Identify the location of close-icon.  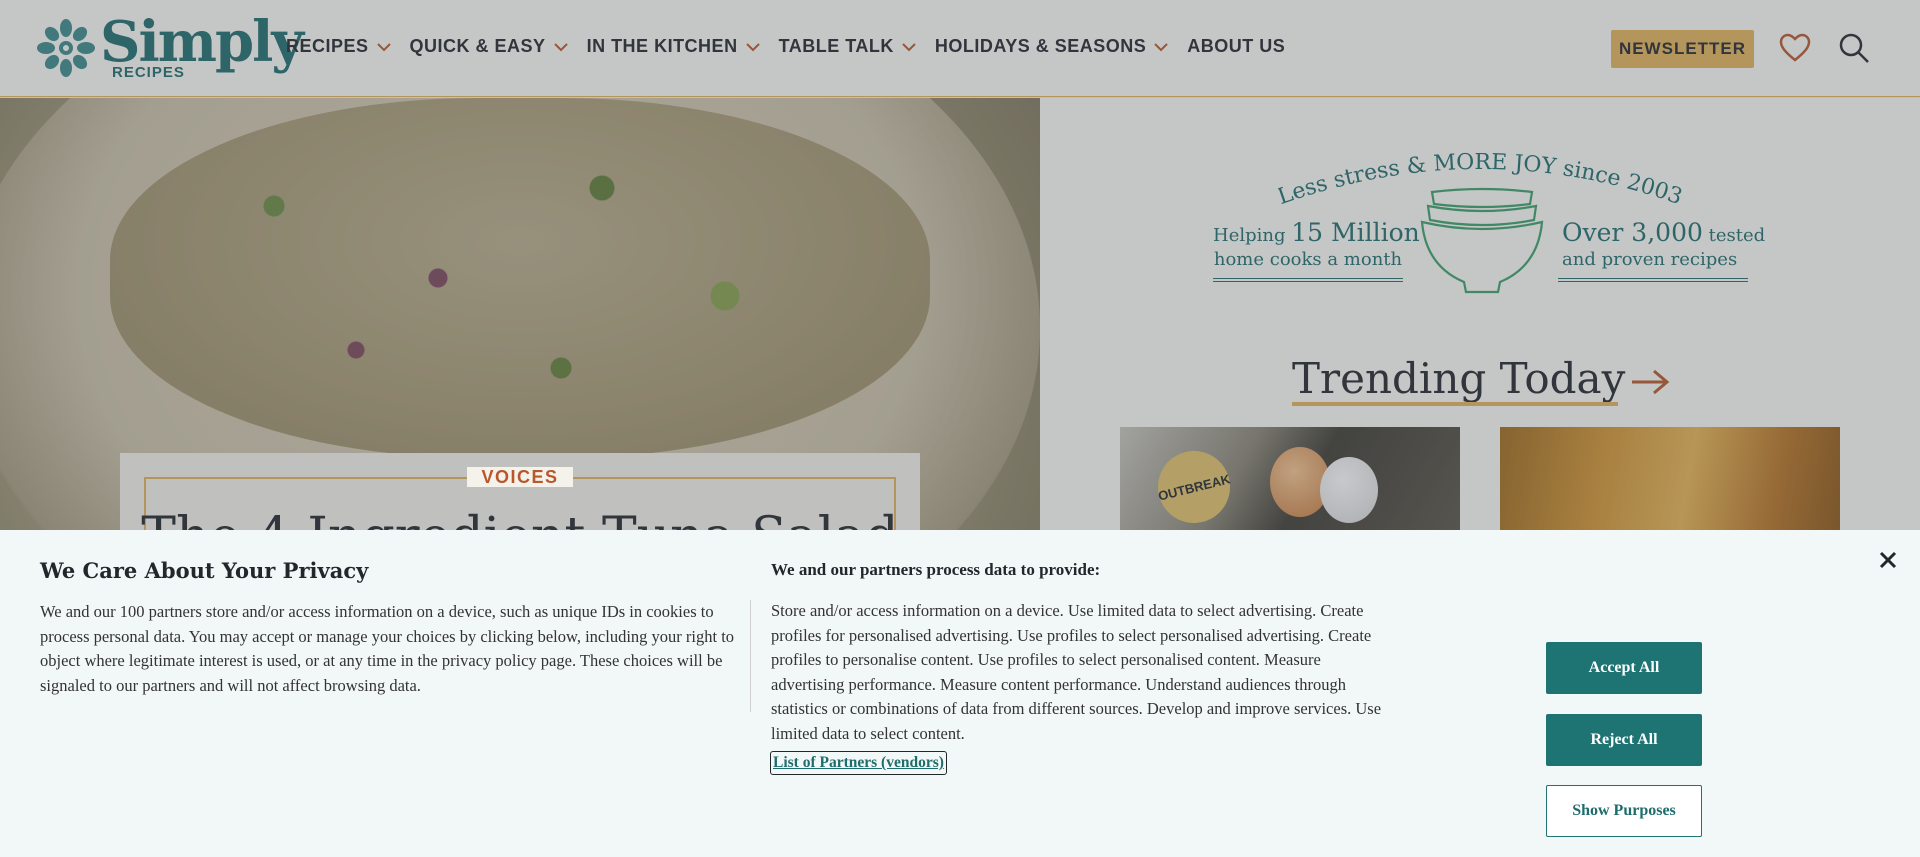
(1888, 560).